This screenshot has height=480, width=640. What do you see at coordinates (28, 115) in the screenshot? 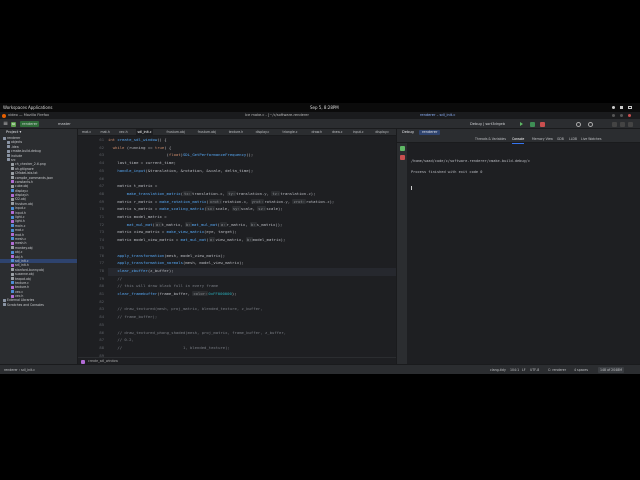
I see `background-window-title: video — Mozilla Firefox` at bounding box center [28, 115].